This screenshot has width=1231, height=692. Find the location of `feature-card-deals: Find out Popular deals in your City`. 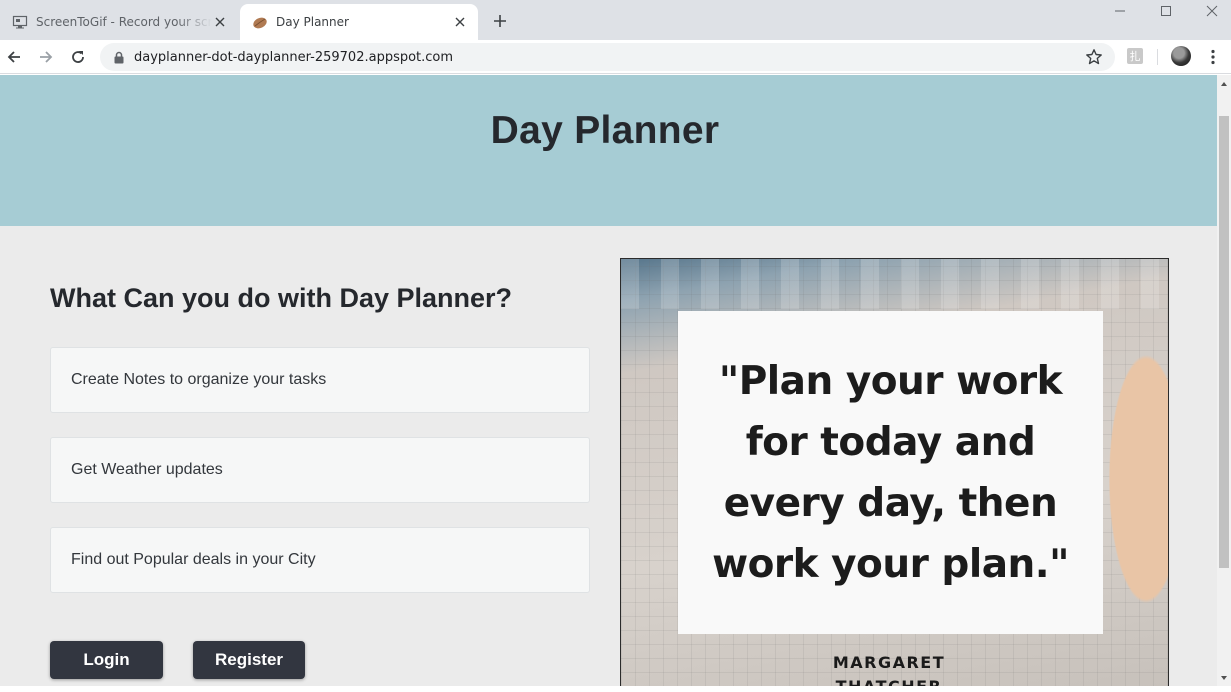

feature-card-deals: Find out Popular deals in your City is located at coordinates (320, 560).